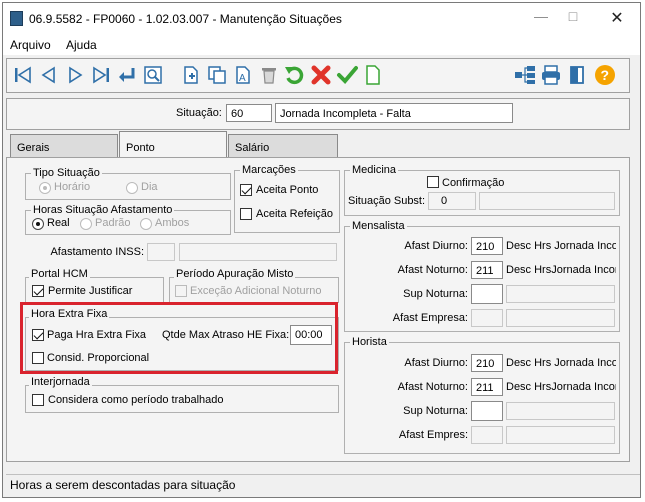 Image resolution: width=645 pixels, height=502 pixels. What do you see at coordinates (435, 411) in the screenshot?
I see `horista-sup-noturna-label: Sup Noturna:` at bounding box center [435, 411].